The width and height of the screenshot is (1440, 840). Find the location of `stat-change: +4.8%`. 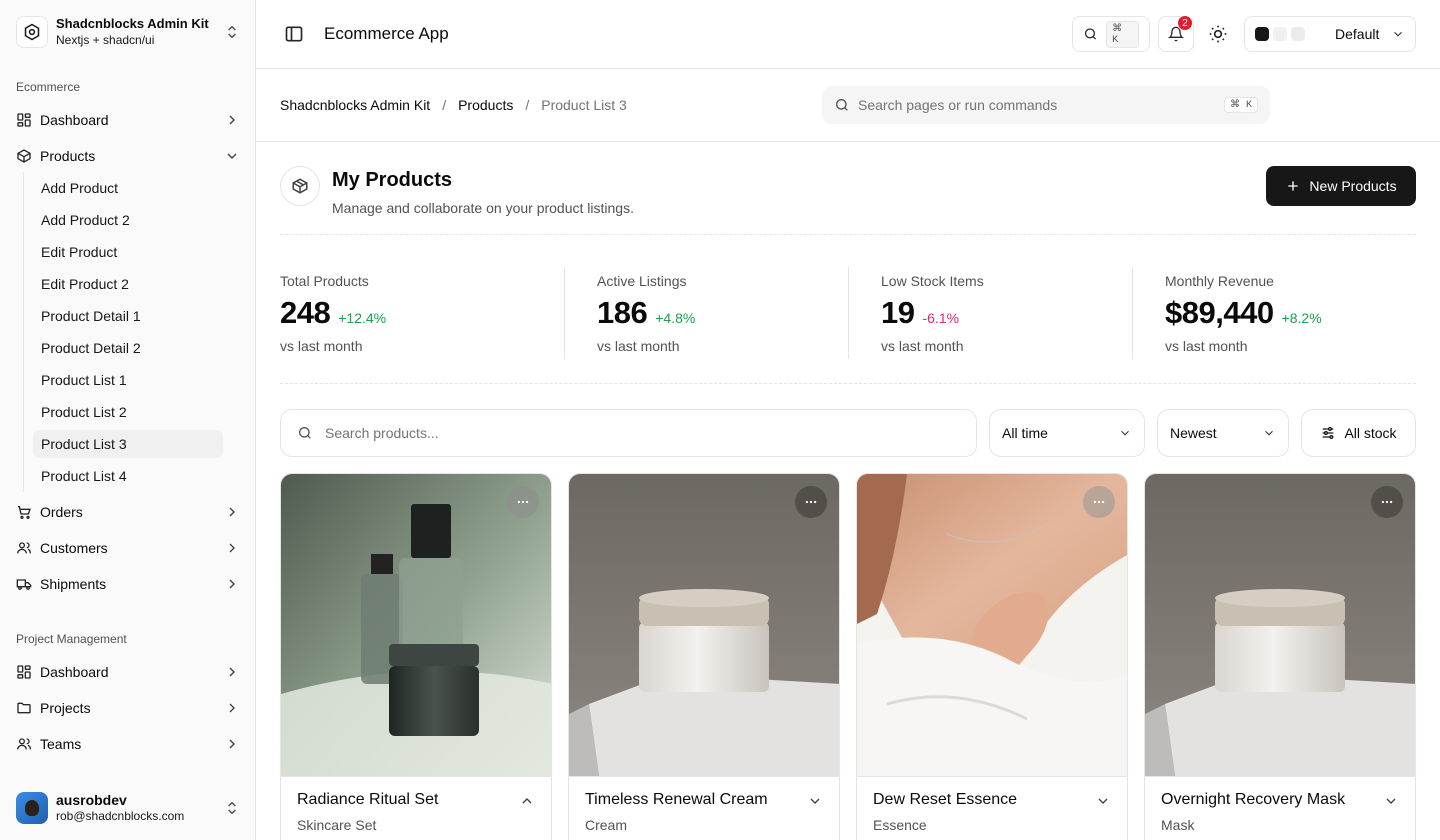

stat-change: +4.8% is located at coordinates (675, 318).